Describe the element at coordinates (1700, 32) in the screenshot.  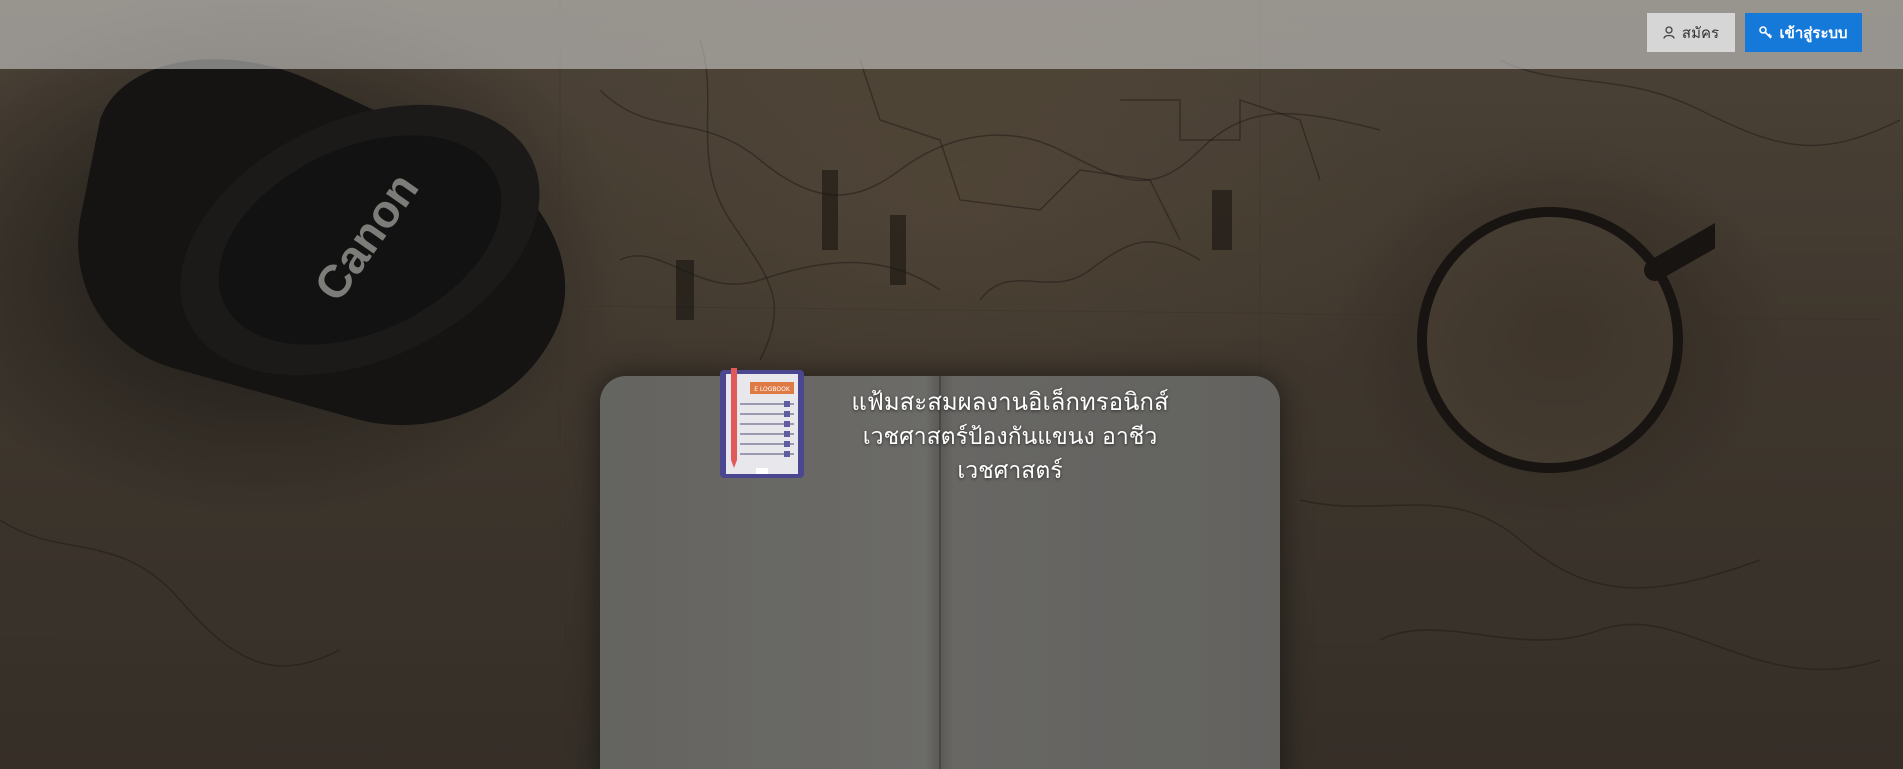
I see `register-label: สมัคร` at that location.